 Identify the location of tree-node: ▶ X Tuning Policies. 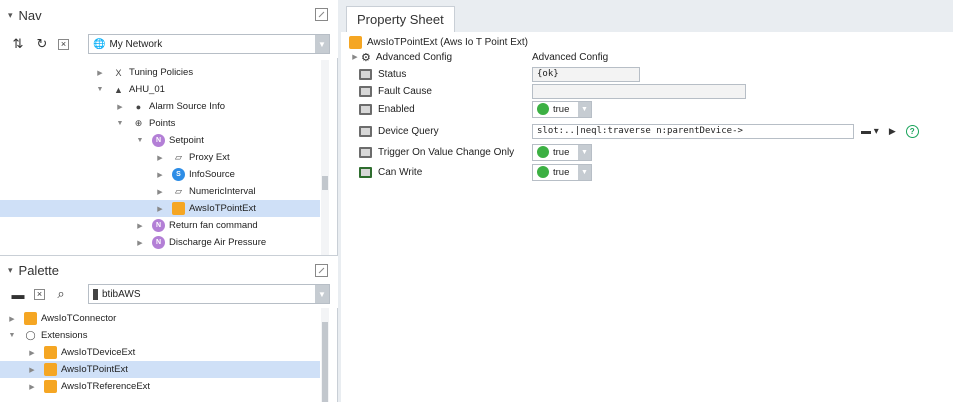
(160, 72).